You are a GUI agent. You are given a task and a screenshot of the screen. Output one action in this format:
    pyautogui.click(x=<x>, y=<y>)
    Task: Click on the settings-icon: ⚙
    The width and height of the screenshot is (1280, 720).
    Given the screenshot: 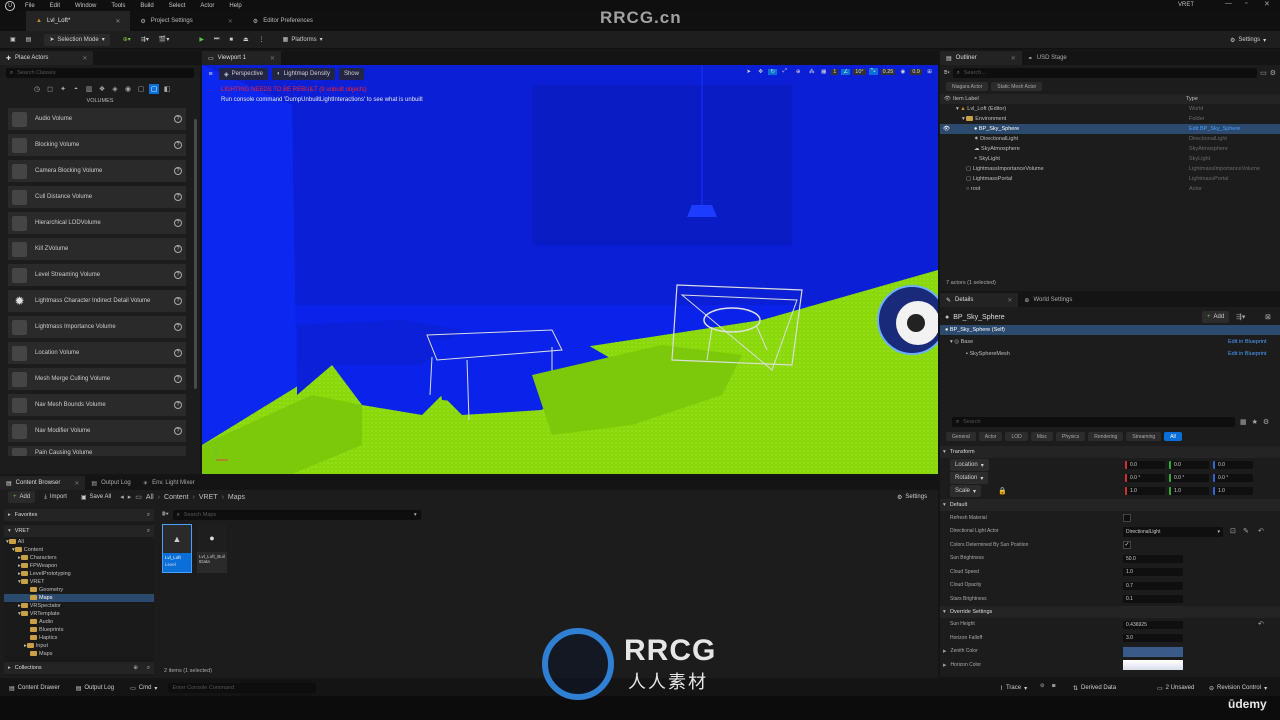 What is the action you would take?
    pyautogui.click(x=1266, y=422)
    